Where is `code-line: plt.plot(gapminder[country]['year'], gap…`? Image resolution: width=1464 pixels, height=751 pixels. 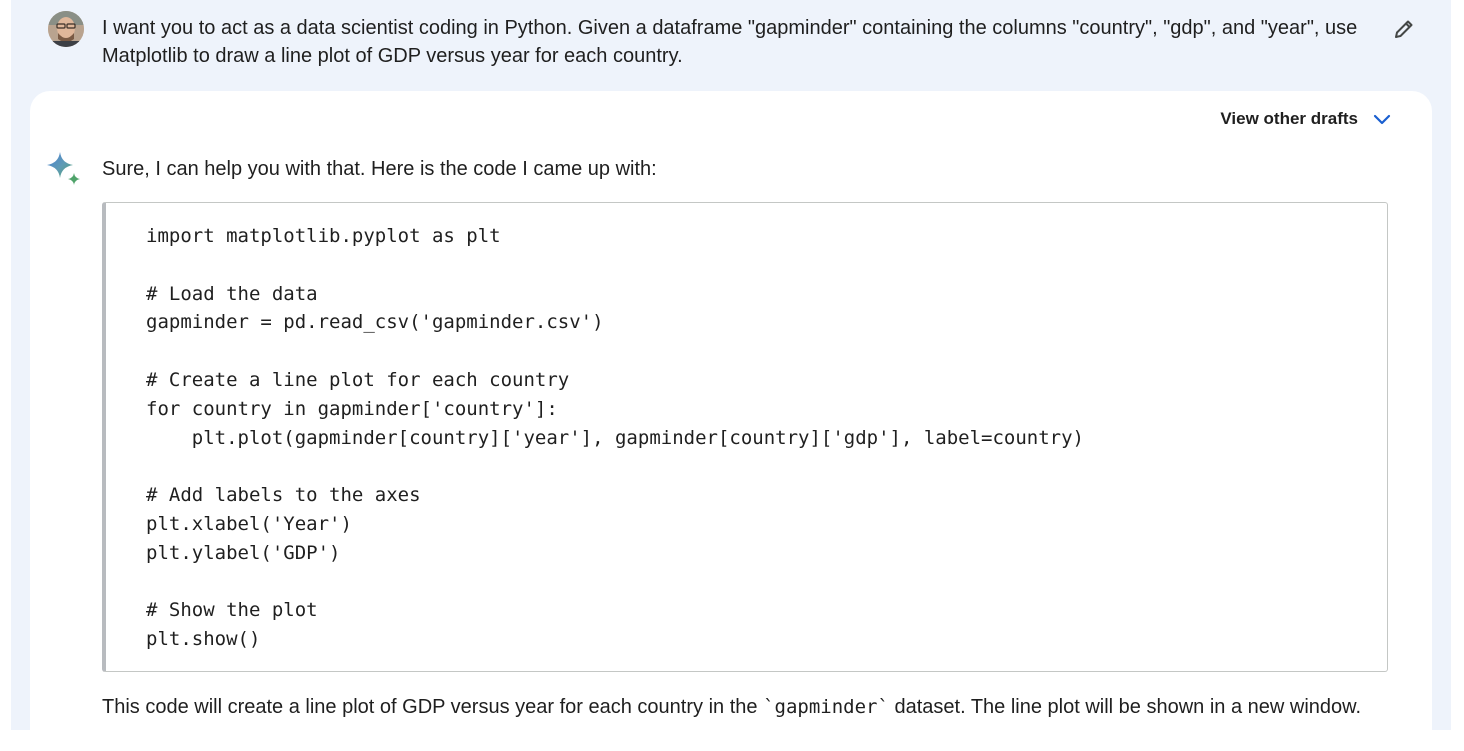
code-line: plt.plot(gapminder[country]['year'], gap… is located at coordinates (615, 437).